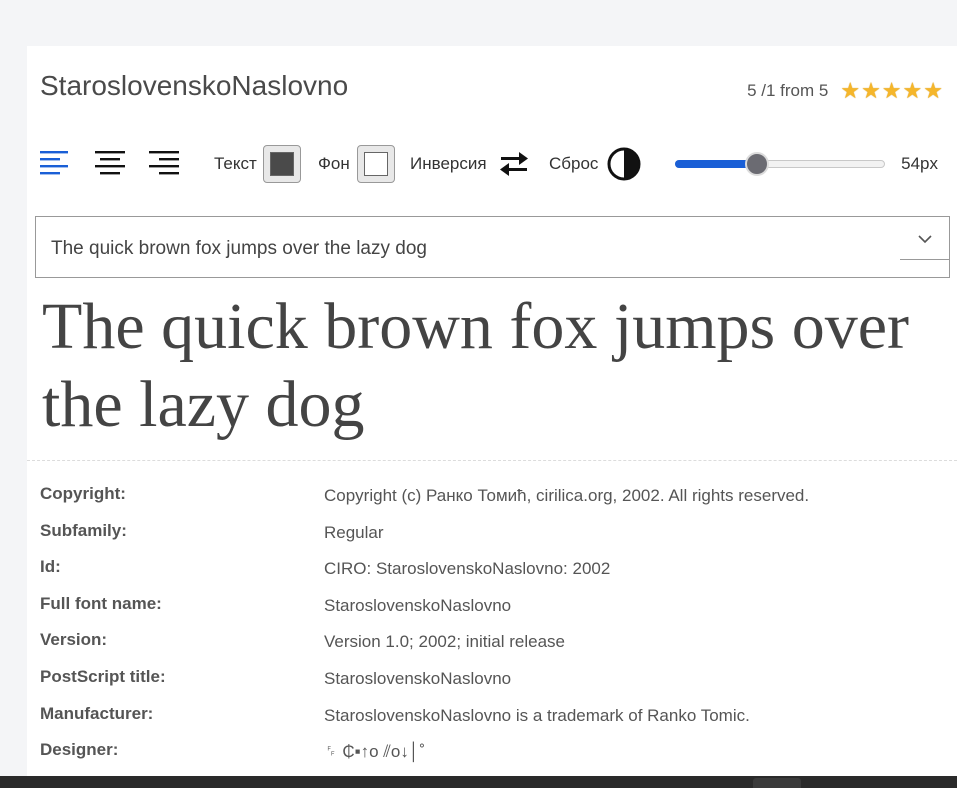  What do you see at coordinates (79, 750) in the screenshot?
I see `info-key: Designer:` at bounding box center [79, 750].